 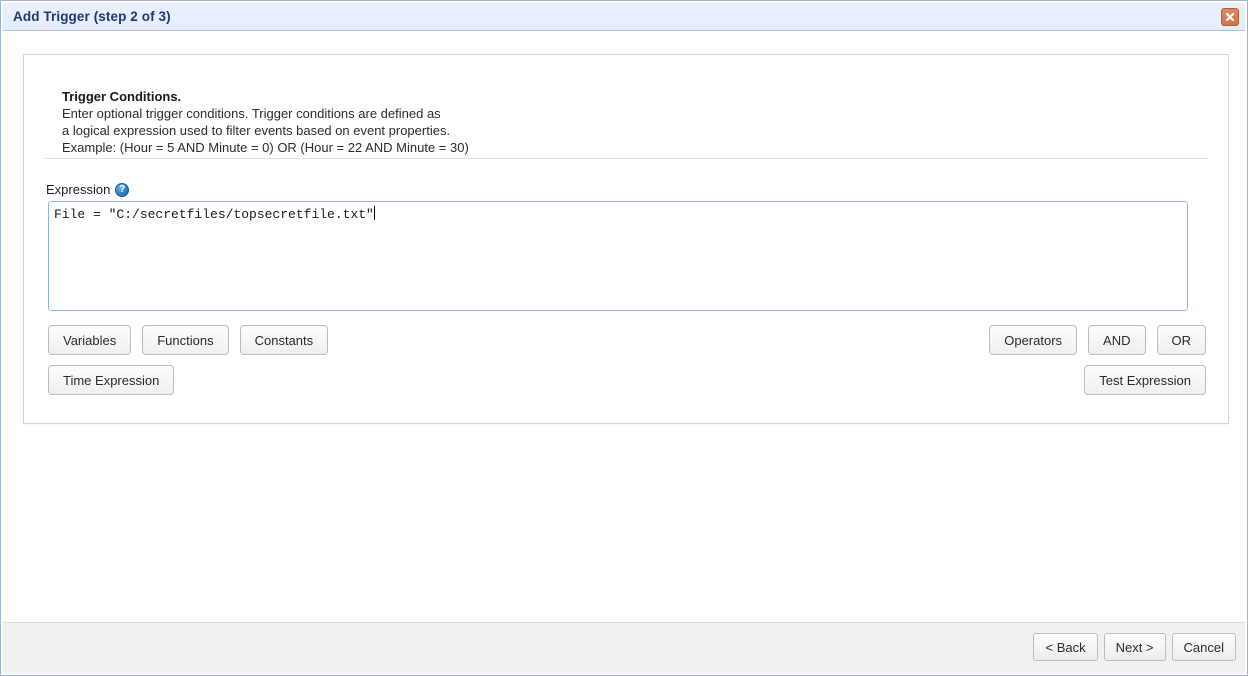 I want to click on expression-label: Expression, so click(x=78, y=189).